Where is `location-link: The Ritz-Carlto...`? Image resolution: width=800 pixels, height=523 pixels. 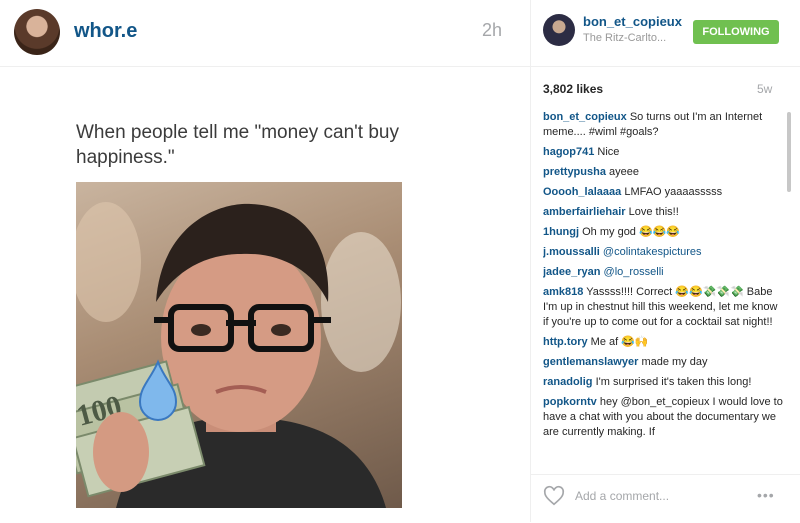 location-link: The Ritz-Carlto... is located at coordinates (624, 38).